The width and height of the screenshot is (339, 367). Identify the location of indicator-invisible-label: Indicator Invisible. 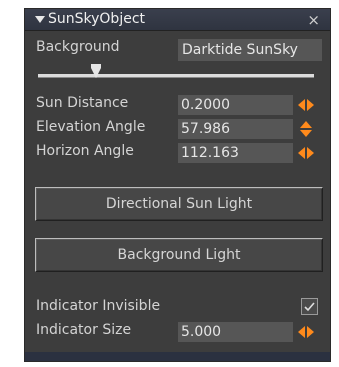
(98, 306).